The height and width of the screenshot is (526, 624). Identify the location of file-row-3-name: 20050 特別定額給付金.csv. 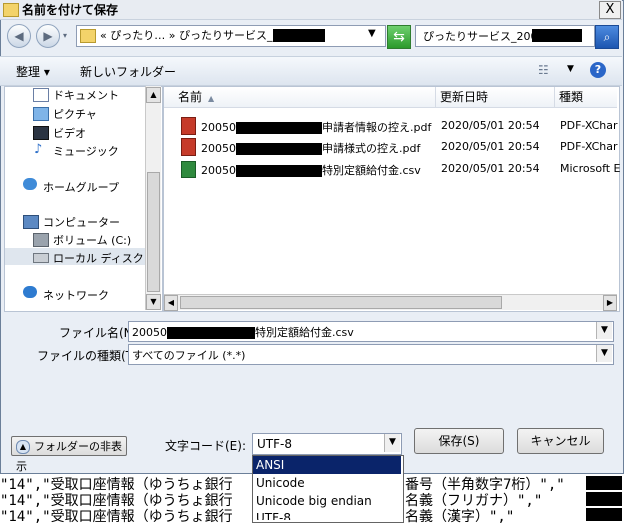
(311, 170).